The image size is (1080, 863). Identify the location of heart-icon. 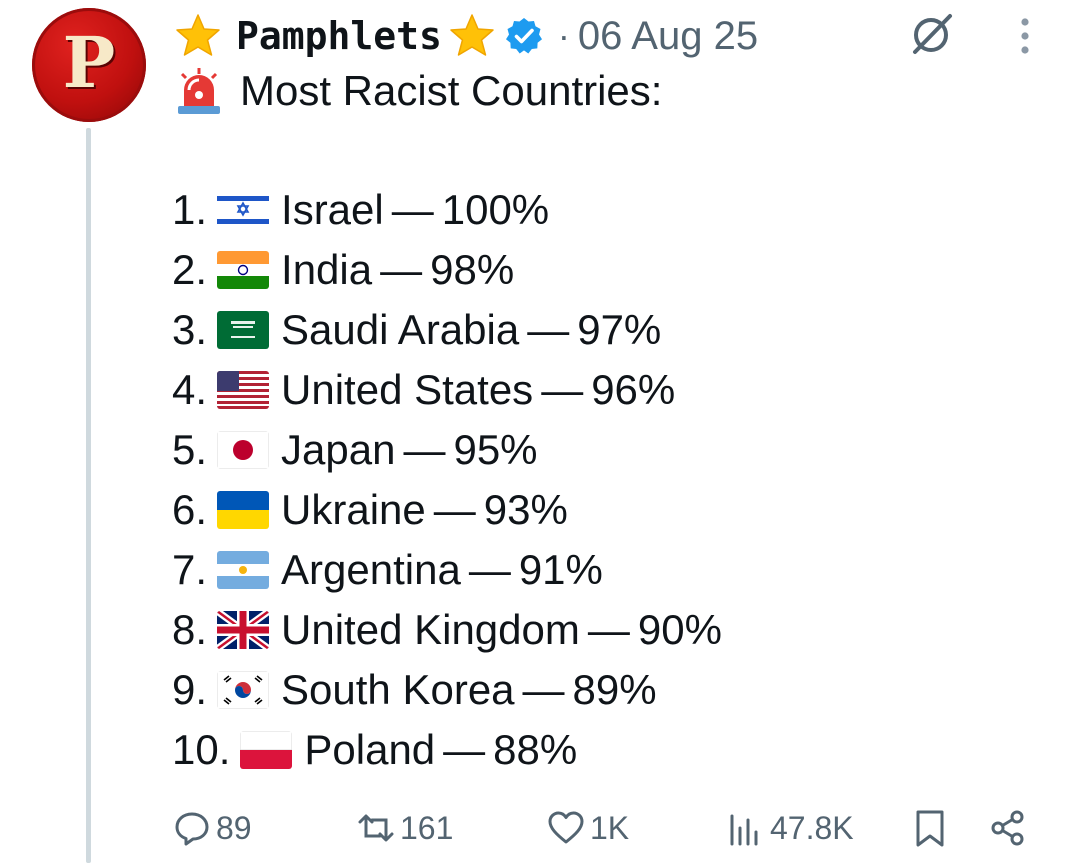
(566, 827).